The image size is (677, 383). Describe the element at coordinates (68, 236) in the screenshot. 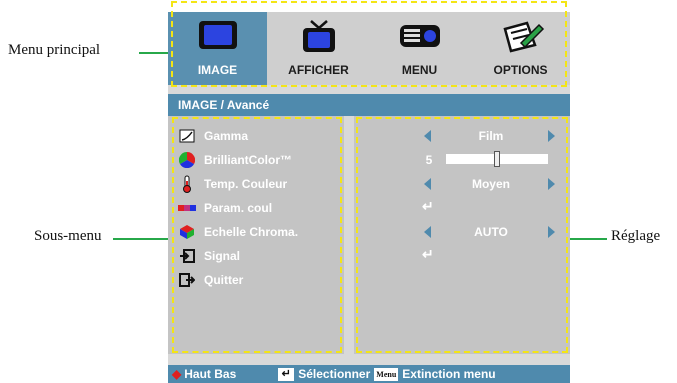

I see `callout-sous-menu: Sous-menu` at that location.